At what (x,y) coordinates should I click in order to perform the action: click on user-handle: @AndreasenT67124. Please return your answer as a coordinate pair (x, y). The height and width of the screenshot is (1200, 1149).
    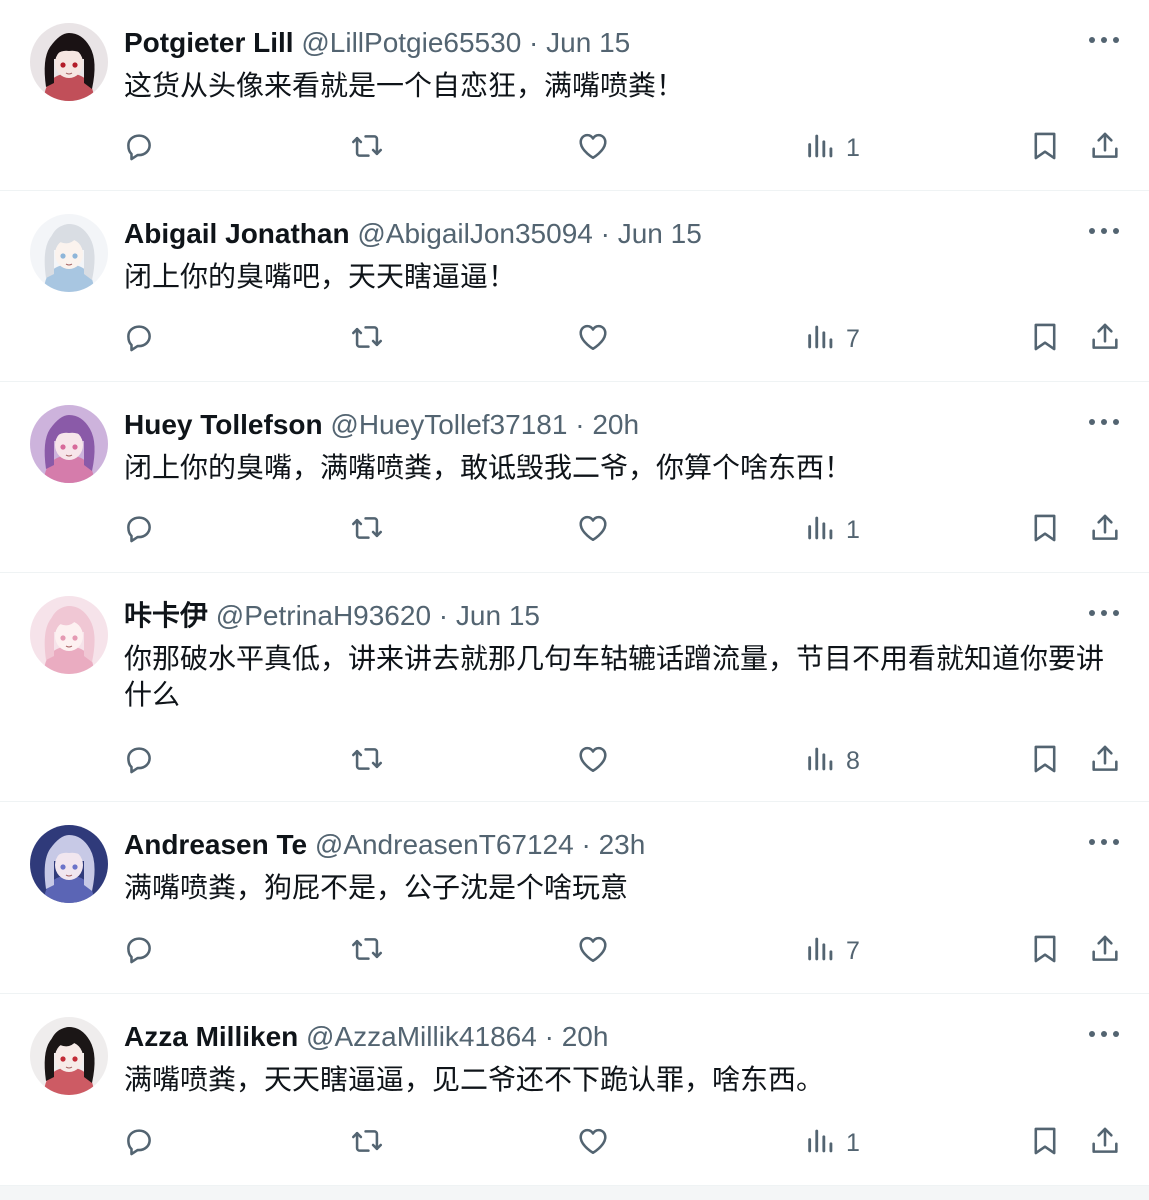
    Looking at the image, I should click on (444, 844).